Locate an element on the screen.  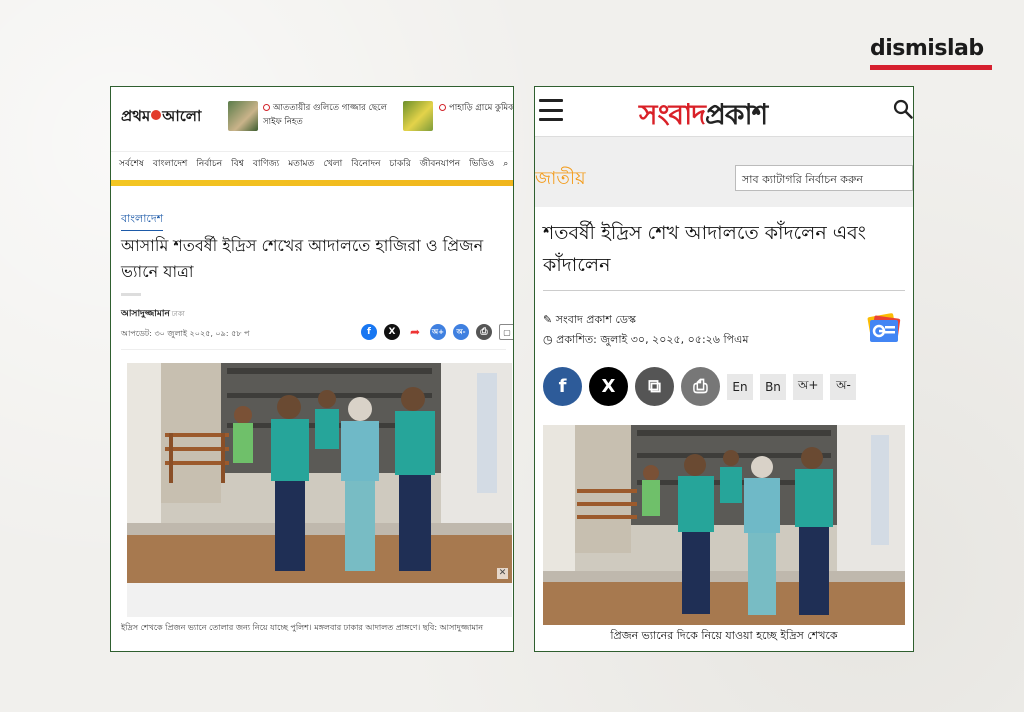
close-icon: ✕ is located at coordinates (502, 573).